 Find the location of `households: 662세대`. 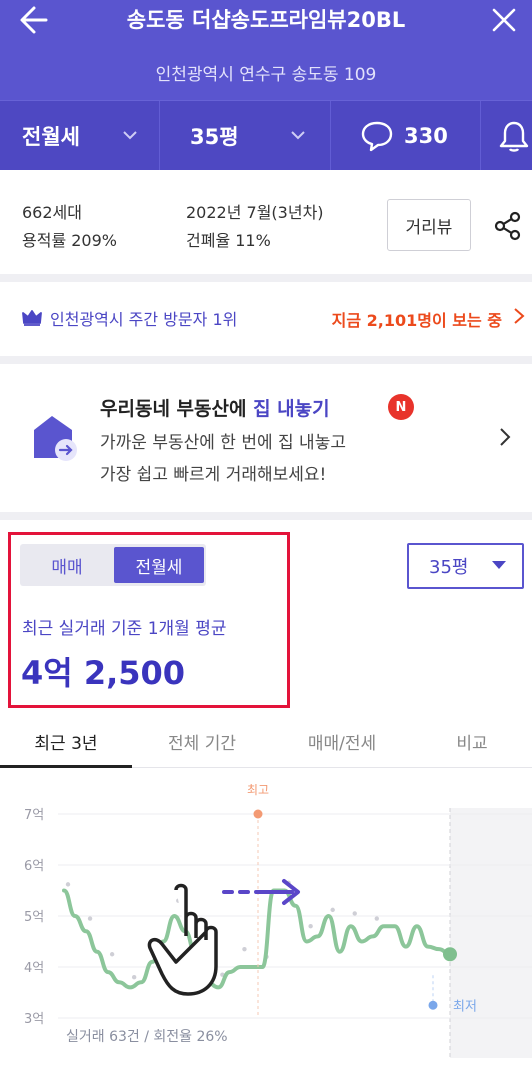

households: 662세대 is located at coordinates (52, 212).